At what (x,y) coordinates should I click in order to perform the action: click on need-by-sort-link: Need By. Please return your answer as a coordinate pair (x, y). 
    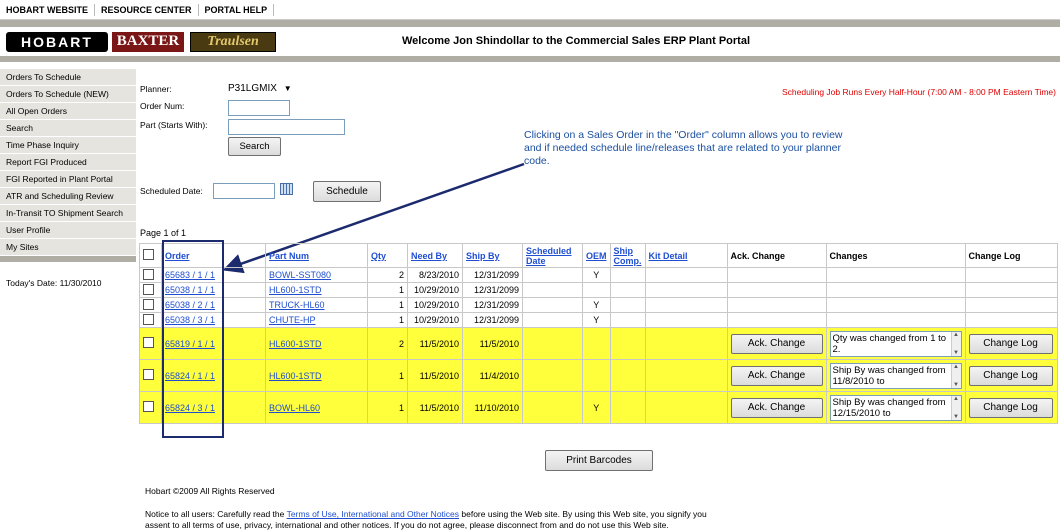
    Looking at the image, I should click on (429, 256).